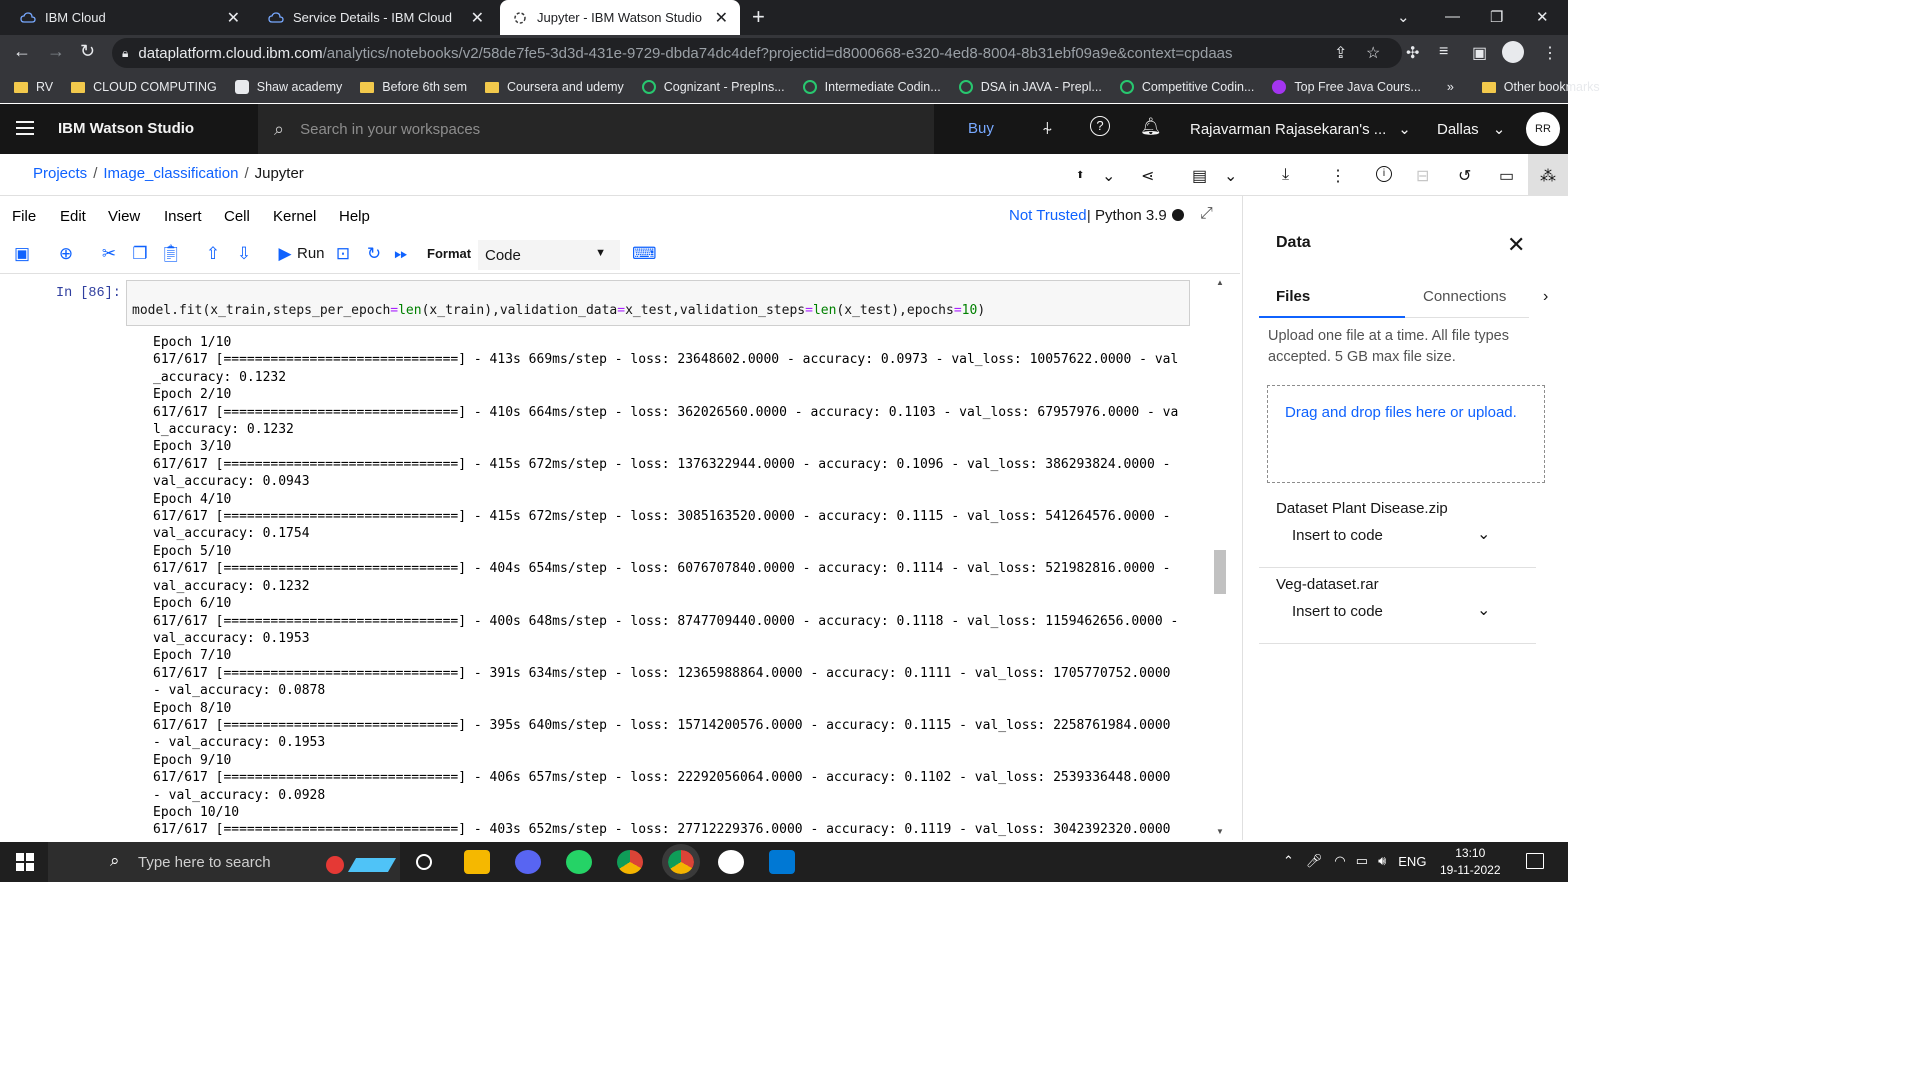 The width and height of the screenshot is (1920, 1080). I want to click on minimize-icon: —, so click(1452, 16).